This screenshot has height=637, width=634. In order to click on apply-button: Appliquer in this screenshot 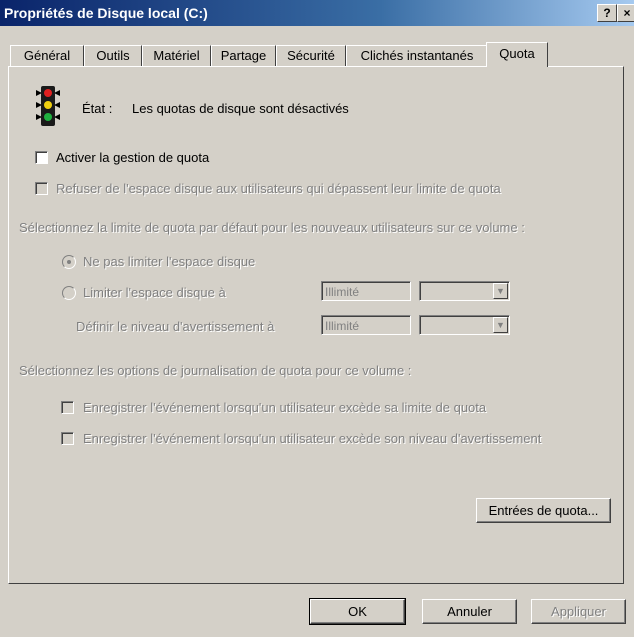, I will do `click(578, 611)`.